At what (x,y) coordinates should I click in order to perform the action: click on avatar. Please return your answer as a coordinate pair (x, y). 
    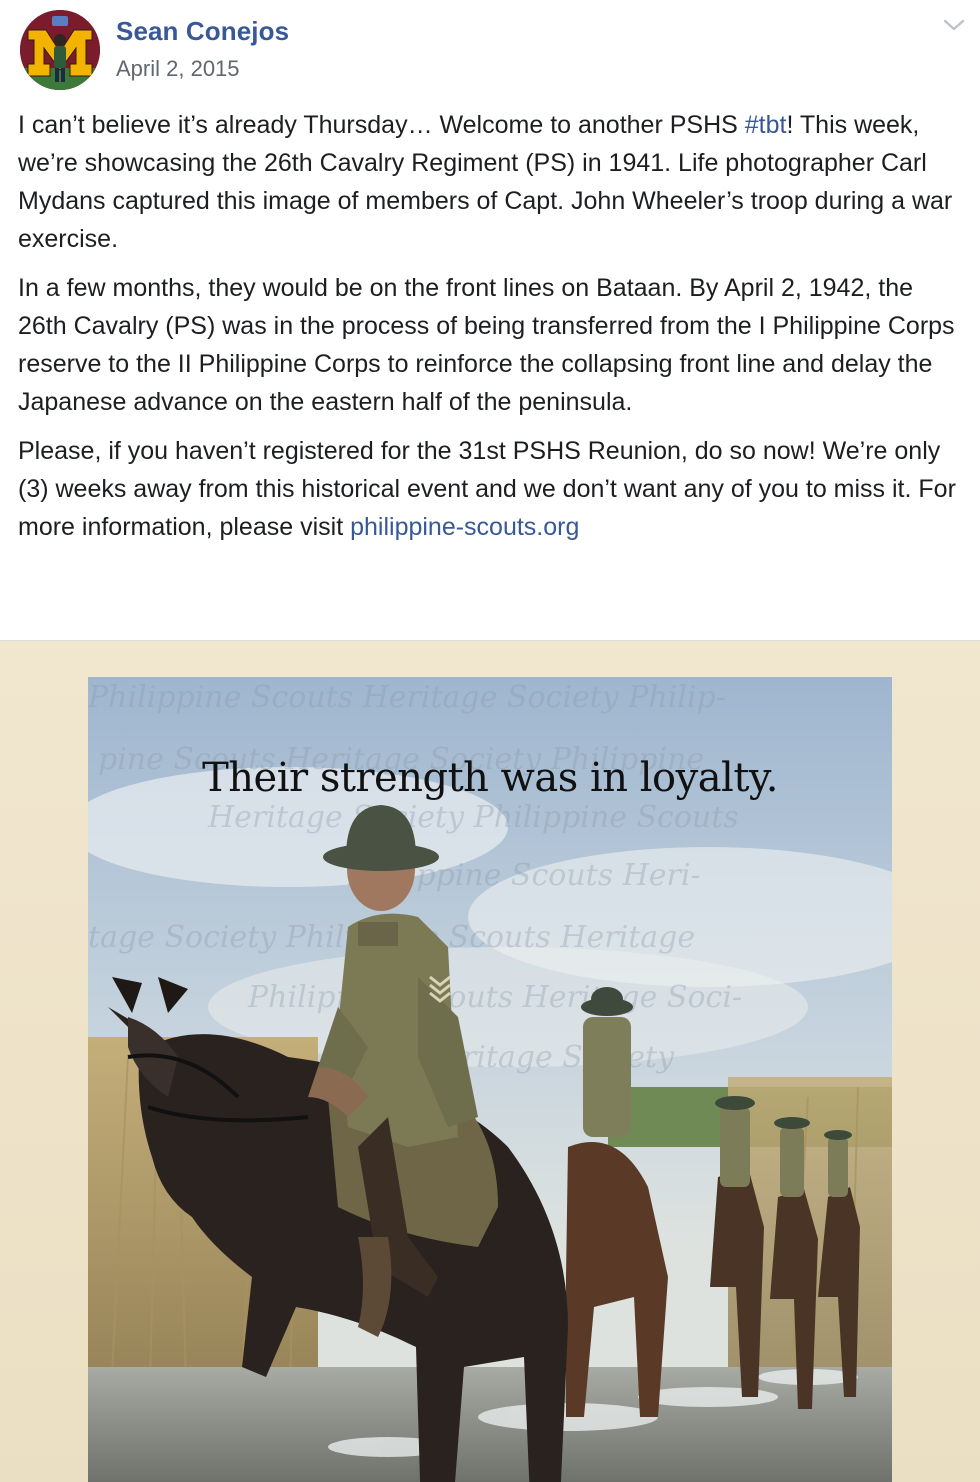
    Looking at the image, I should click on (60, 50).